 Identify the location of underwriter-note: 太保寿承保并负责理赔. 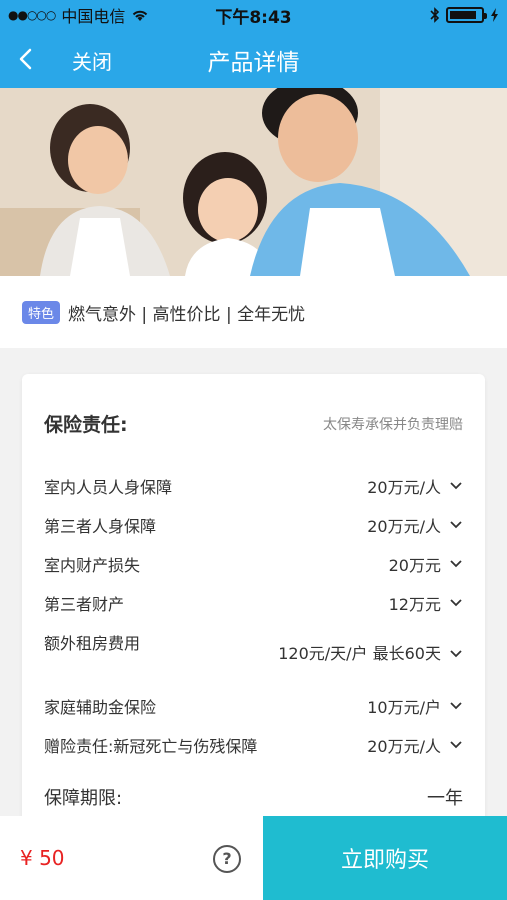
(393, 424).